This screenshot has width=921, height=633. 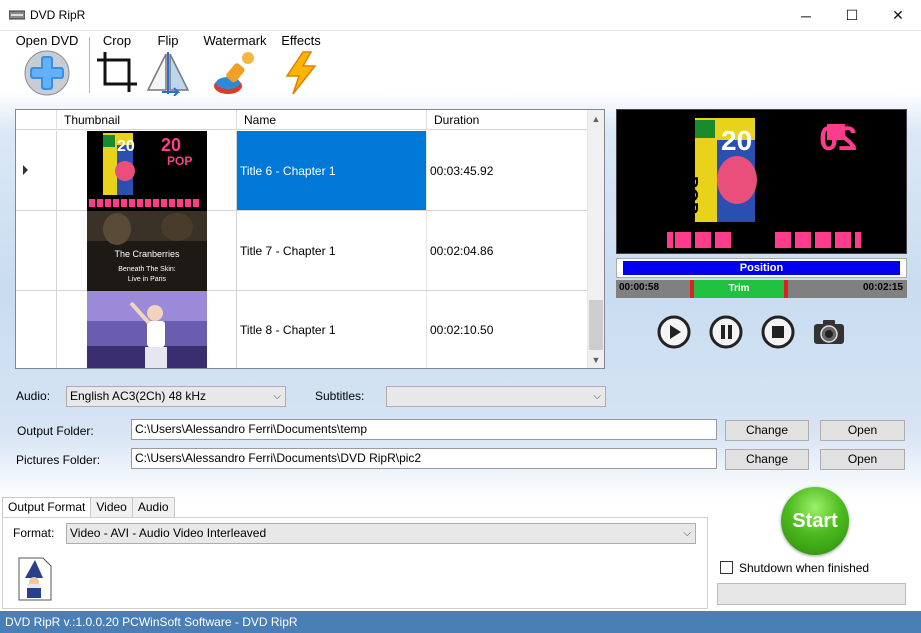 What do you see at coordinates (147, 269) in the screenshot?
I see `thumb2-line2: Beneath The Skin:` at bounding box center [147, 269].